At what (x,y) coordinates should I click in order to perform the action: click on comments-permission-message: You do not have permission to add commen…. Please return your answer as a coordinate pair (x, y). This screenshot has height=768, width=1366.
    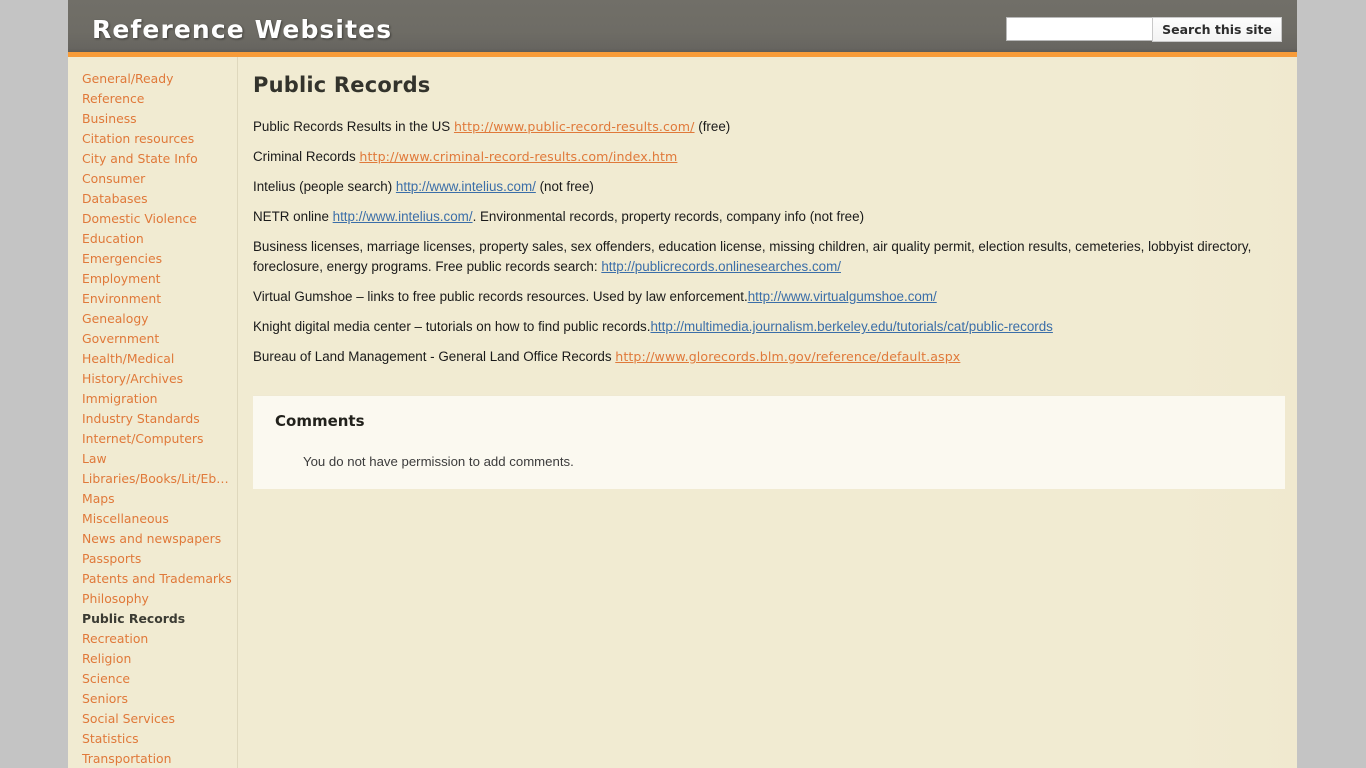
    Looking at the image, I should click on (438, 461).